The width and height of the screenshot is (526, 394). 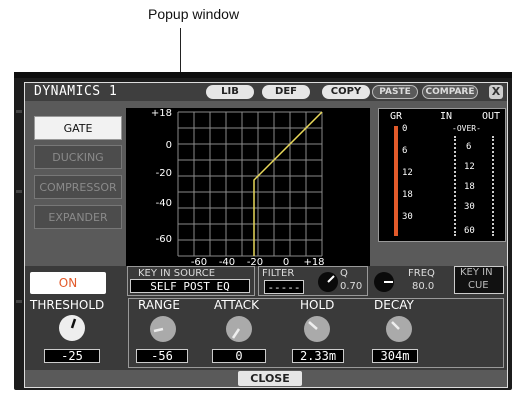 I want to click on key-in-cue-label-1: KEY IN, so click(x=476, y=272).